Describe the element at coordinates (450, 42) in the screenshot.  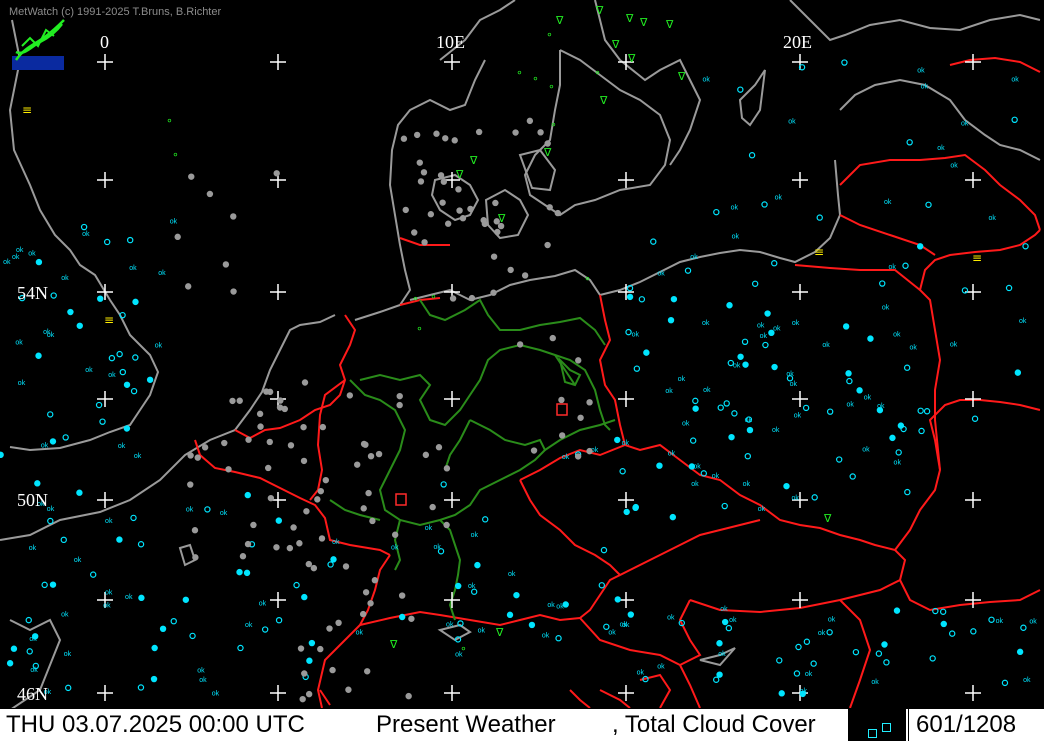
I see `longitude-label: 10E` at that location.